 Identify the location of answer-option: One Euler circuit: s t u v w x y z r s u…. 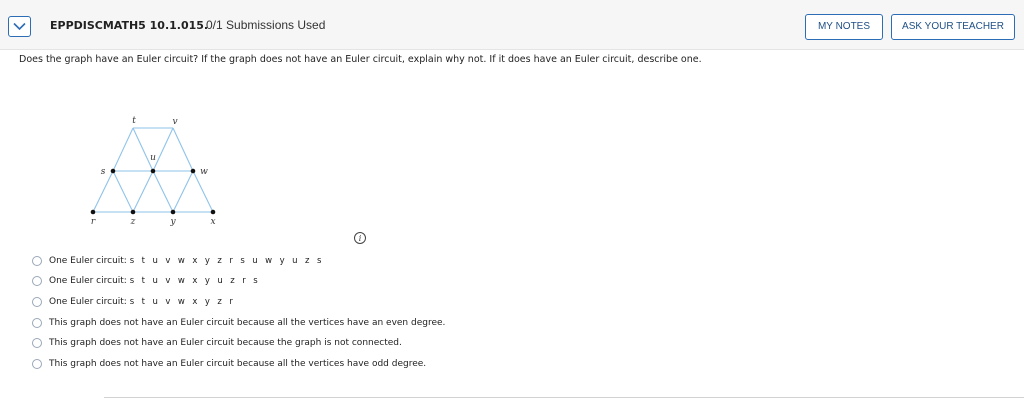
(178, 261).